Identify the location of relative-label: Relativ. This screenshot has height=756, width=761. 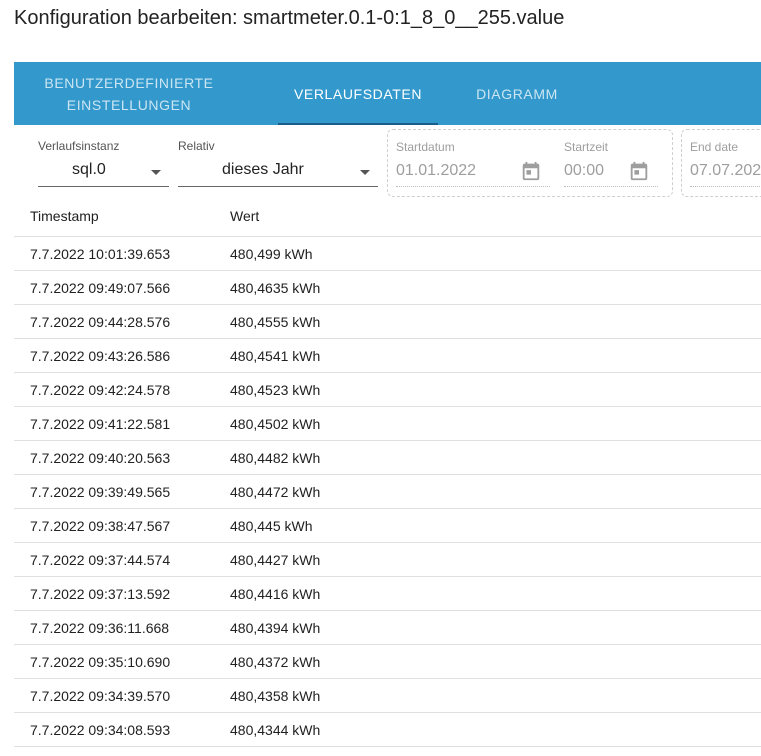
(196, 146).